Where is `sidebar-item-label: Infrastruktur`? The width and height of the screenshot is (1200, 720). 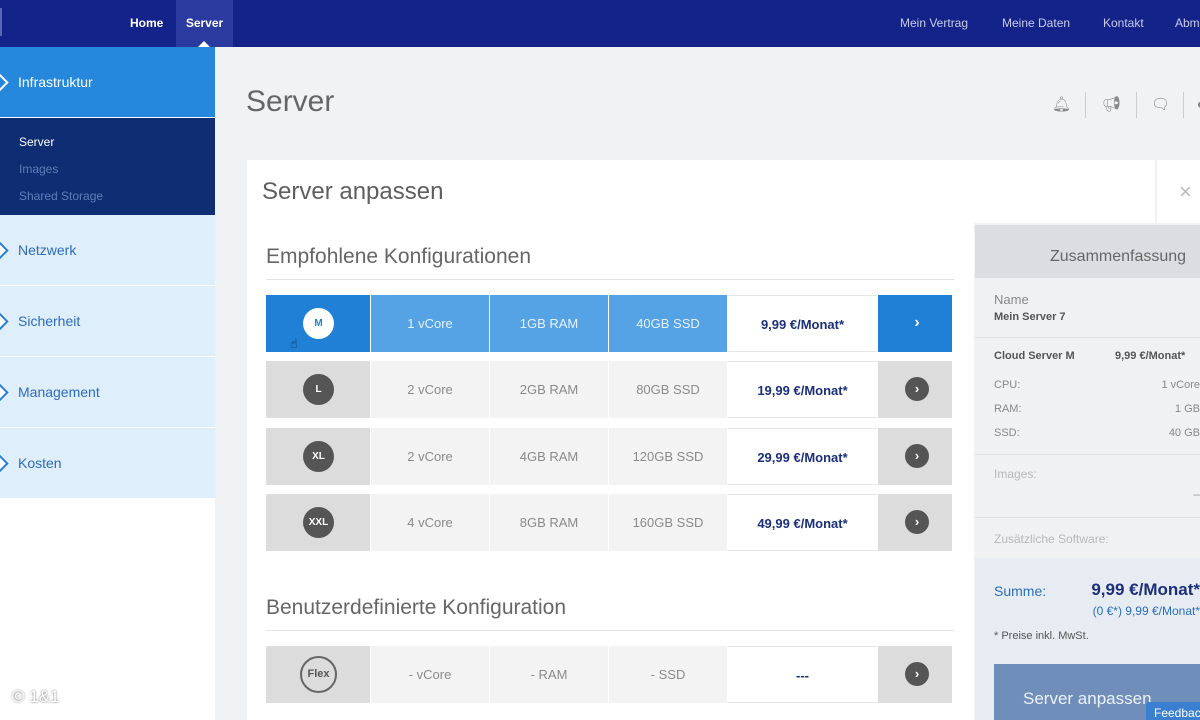 sidebar-item-label: Infrastruktur is located at coordinates (55, 82).